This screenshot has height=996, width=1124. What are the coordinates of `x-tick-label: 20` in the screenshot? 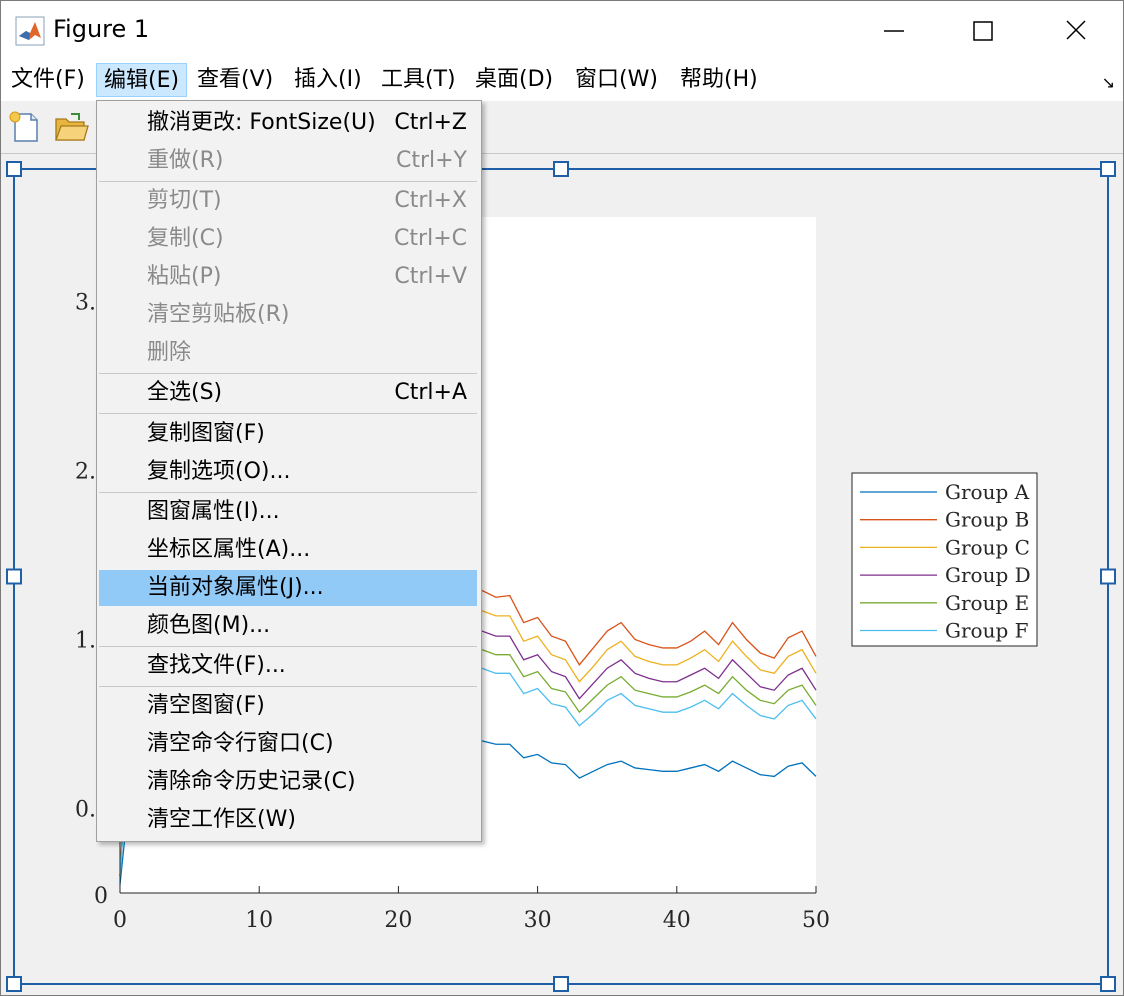 It's located at (398, 920).